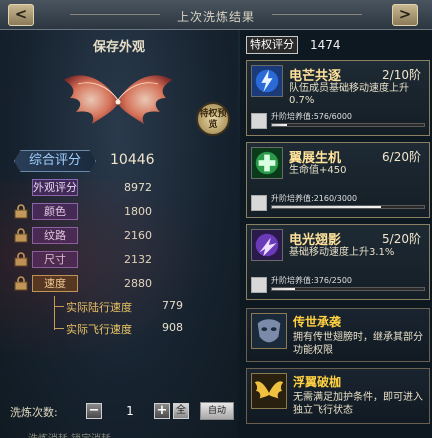 The image size is (432, 438). What do you see at coordinates (138, 259) in the screenshot?
I see `attribute-value: 2132` at bounding box center [138, 259].